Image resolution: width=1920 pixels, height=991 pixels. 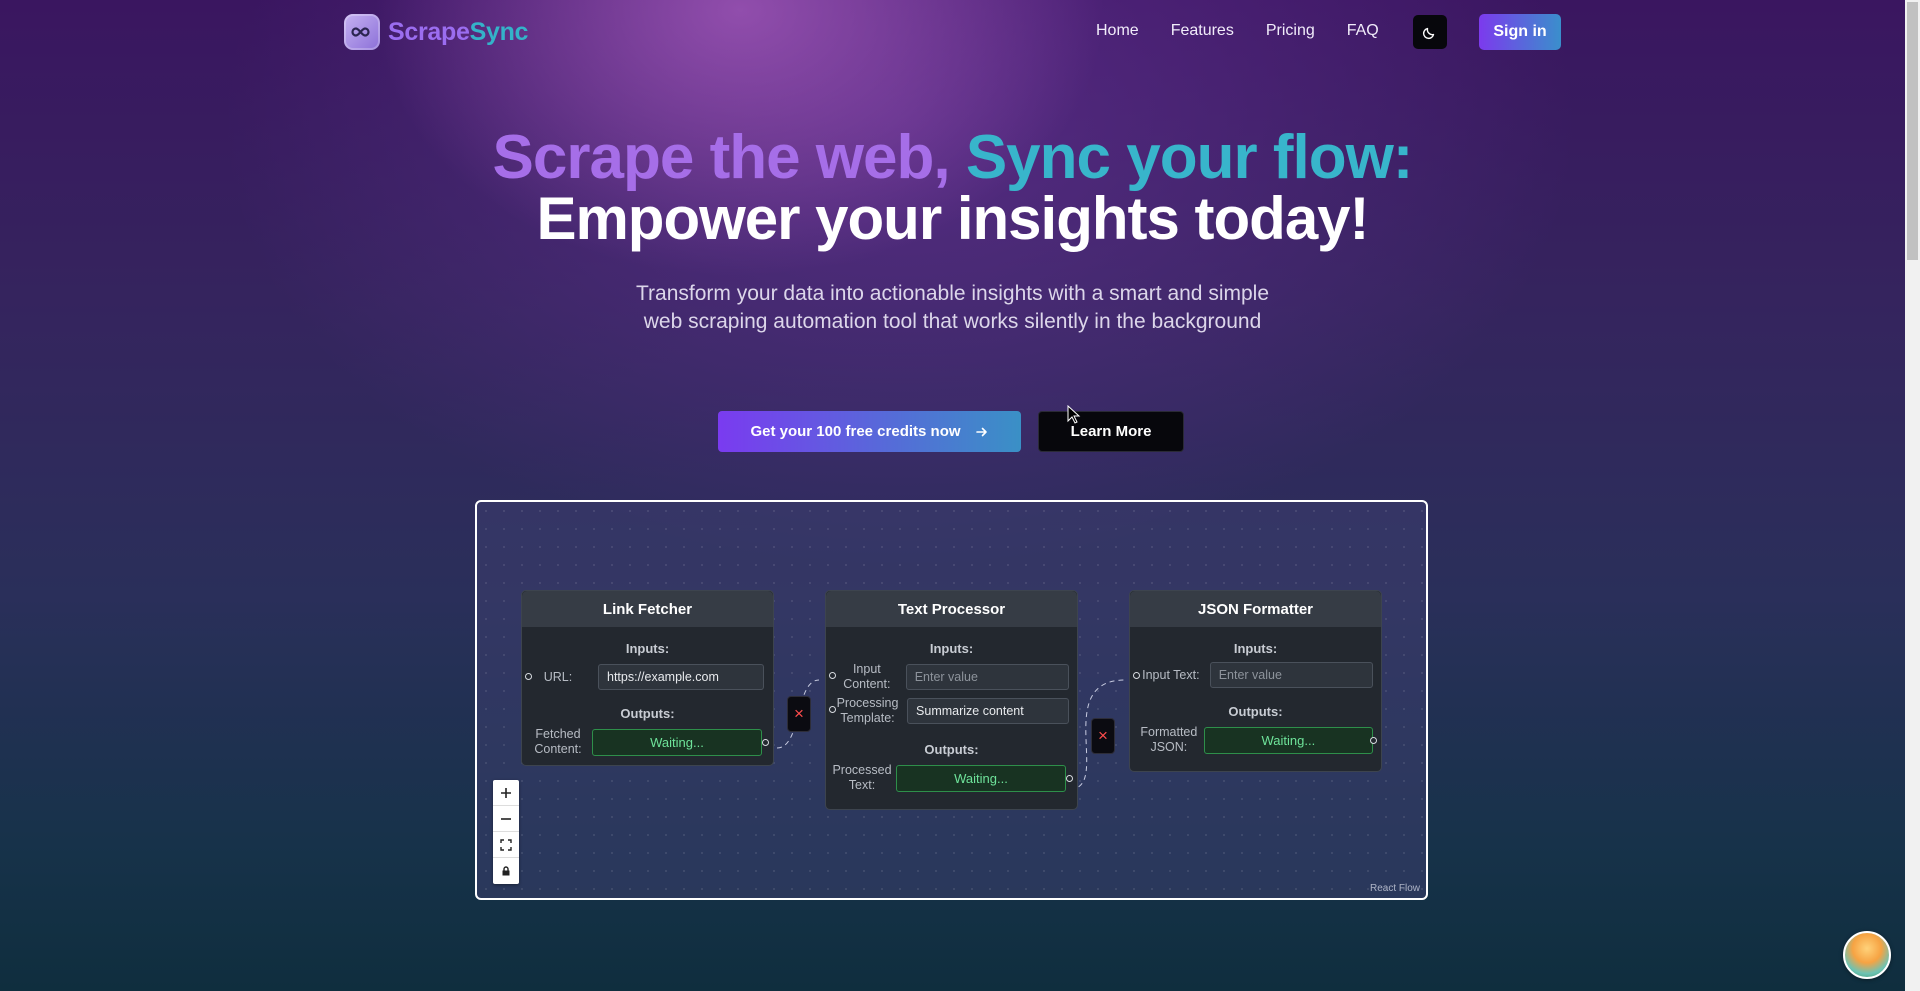 I want to click on brand-name-part2: Sync, so click(x=499, y=31).